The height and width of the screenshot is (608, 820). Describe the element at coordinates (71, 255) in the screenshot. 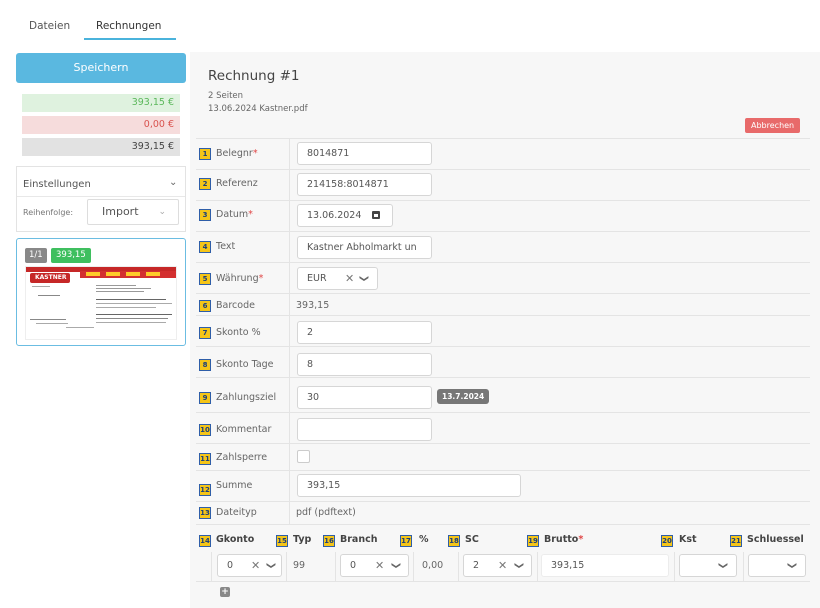

I see `amount-badge: 393,15` at that location.